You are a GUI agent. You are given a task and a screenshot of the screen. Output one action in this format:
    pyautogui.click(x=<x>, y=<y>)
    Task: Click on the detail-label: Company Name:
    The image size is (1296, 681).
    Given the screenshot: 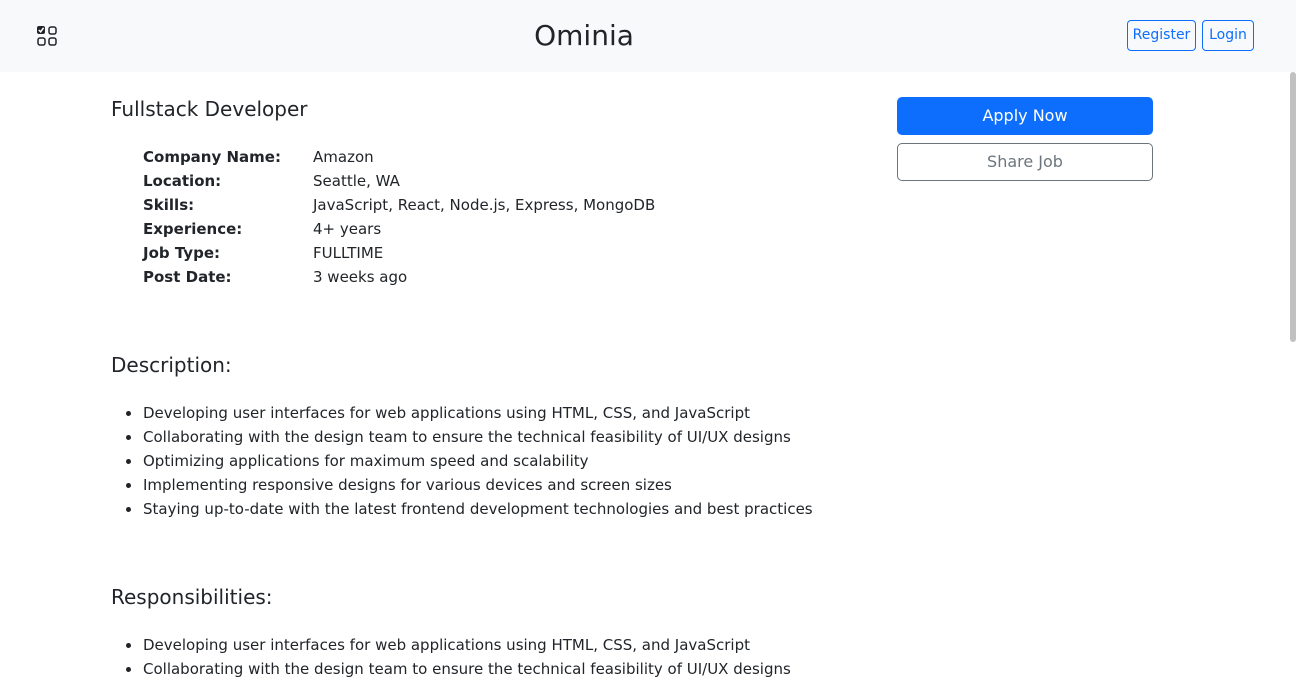 What is the action you would take?
    pyautogui.click(x=212, y=157)
    